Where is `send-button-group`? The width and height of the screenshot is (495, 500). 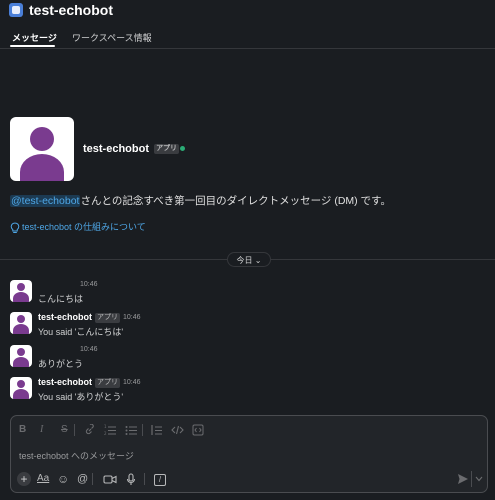
send-button-group is located at coordinates (471, 479).